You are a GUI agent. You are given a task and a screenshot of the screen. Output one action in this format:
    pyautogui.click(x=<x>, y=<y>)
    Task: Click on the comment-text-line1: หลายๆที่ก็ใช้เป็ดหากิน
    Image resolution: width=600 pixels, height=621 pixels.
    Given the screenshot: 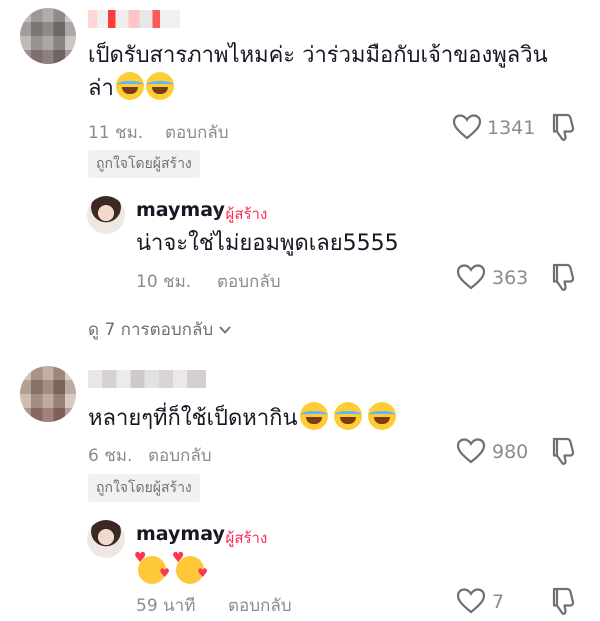 What is the action you would take?
    pyautogui.click(x=193, y=418)
    